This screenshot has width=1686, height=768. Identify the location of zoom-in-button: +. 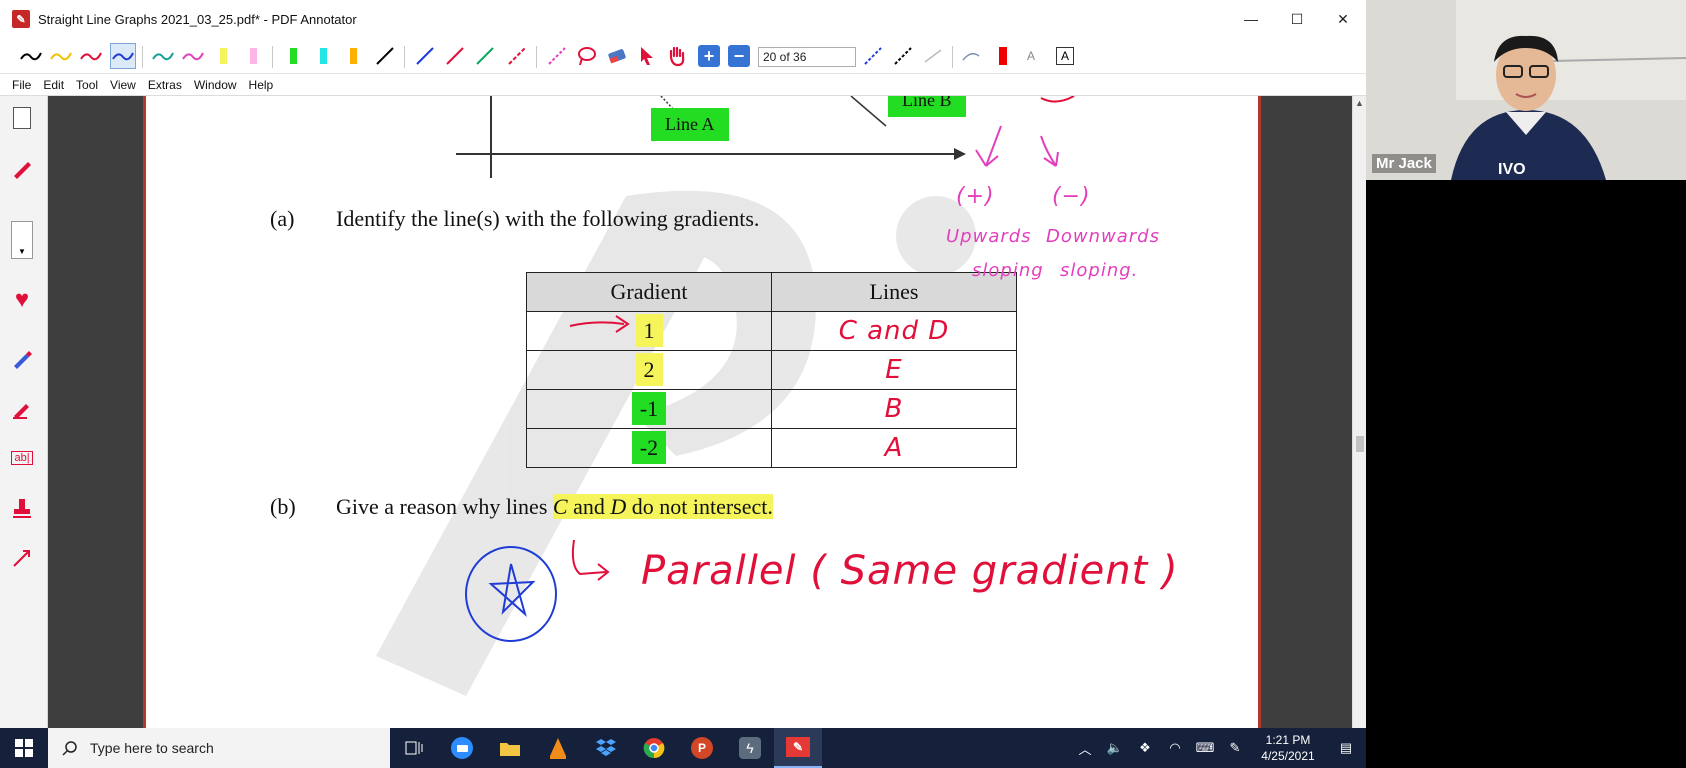
(709, 56).